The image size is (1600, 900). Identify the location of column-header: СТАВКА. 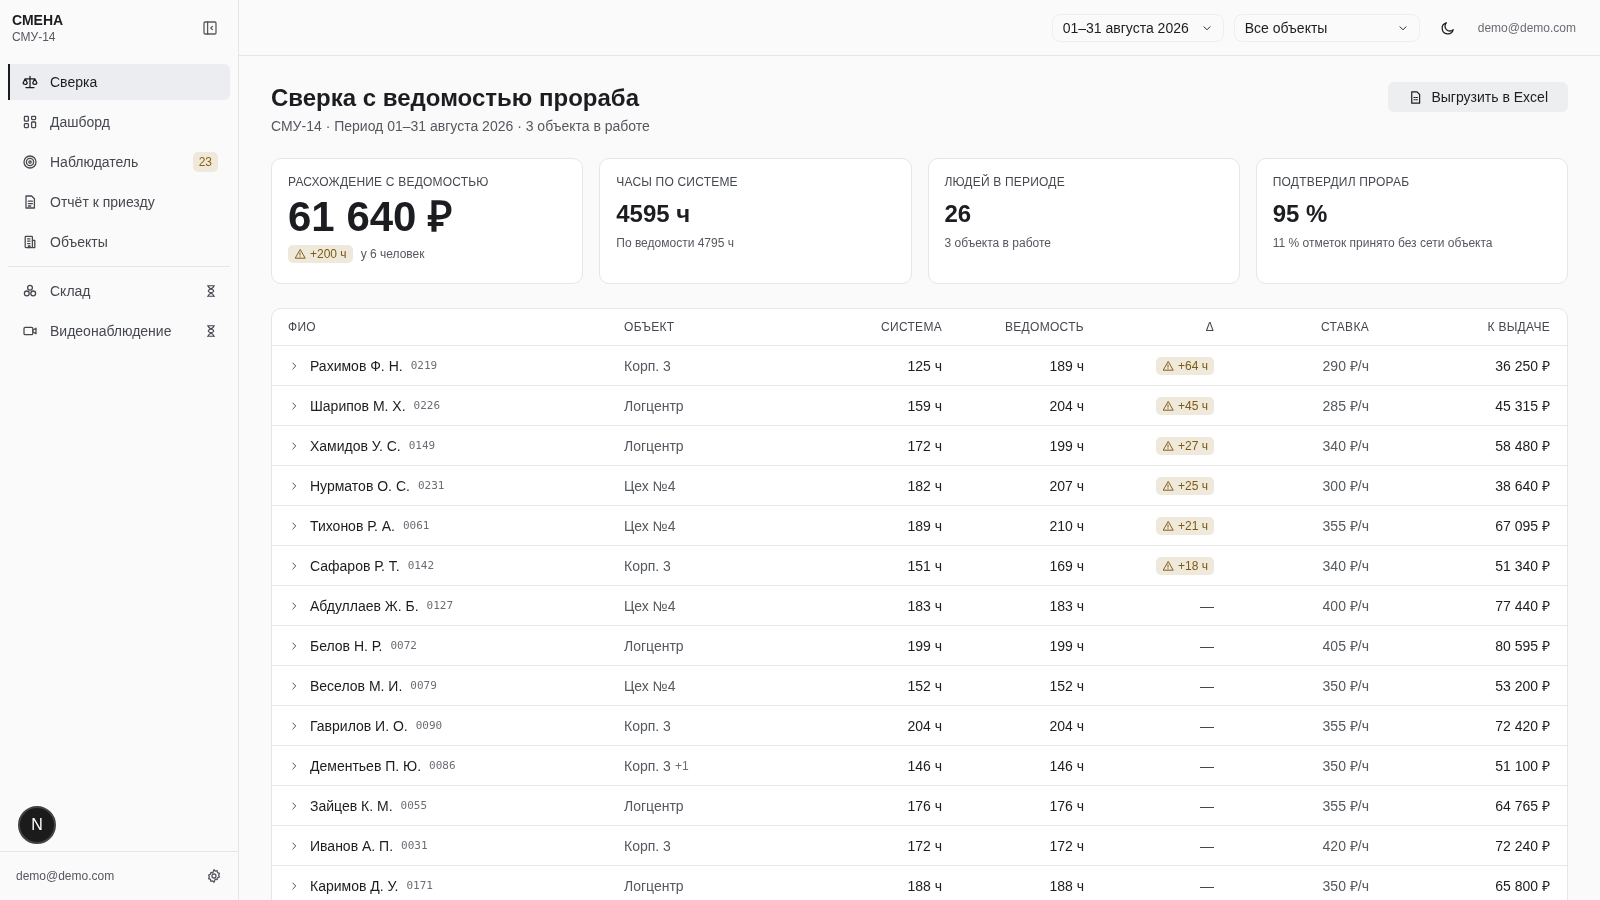
(1345, 327).